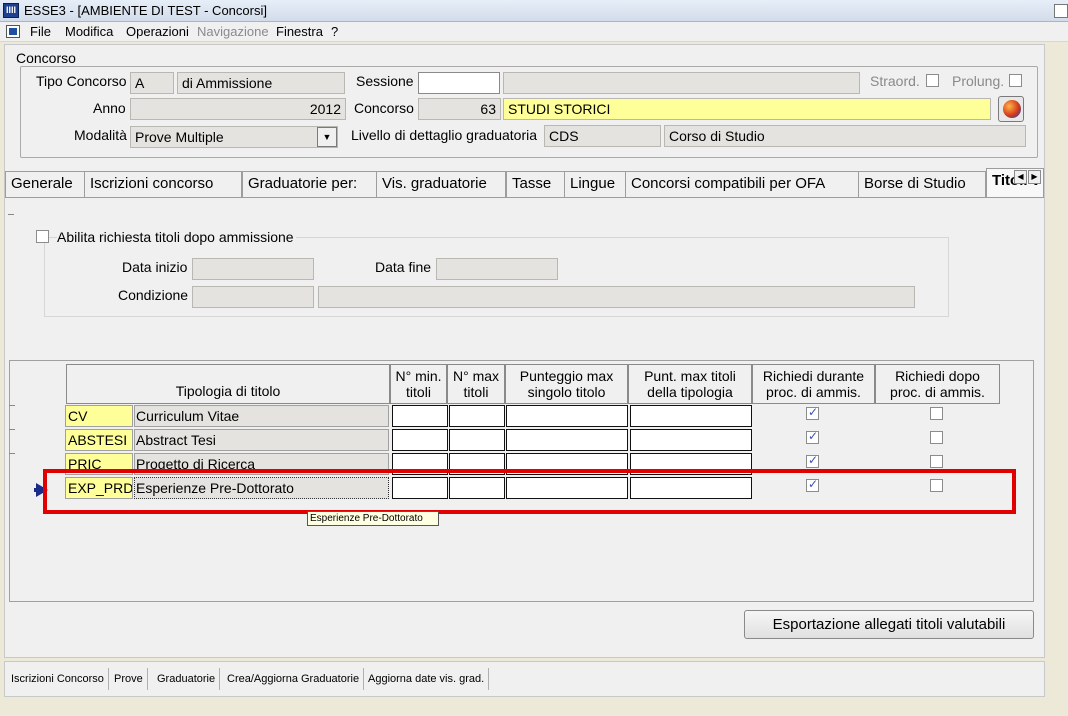 Image resolution: width=1068 pixels, height=716 pixels. I want to click on tooltip: Esperienze Pre-Dottorato, so click(373, 518).